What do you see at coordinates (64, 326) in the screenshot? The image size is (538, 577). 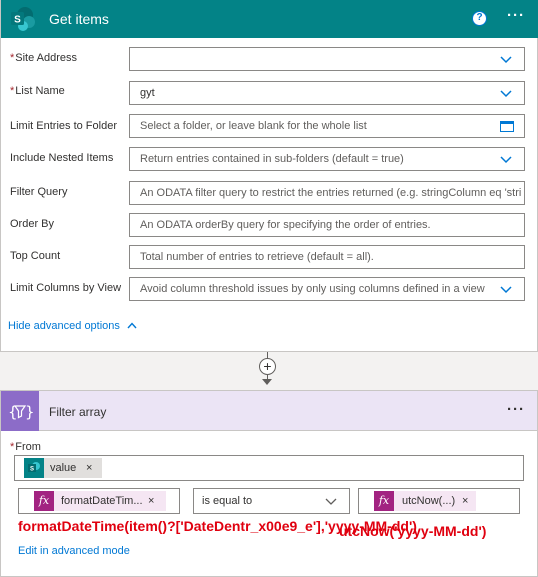 I see `hide-advanced-options-link: Hide advanced options` at bounding box center [64, 326].